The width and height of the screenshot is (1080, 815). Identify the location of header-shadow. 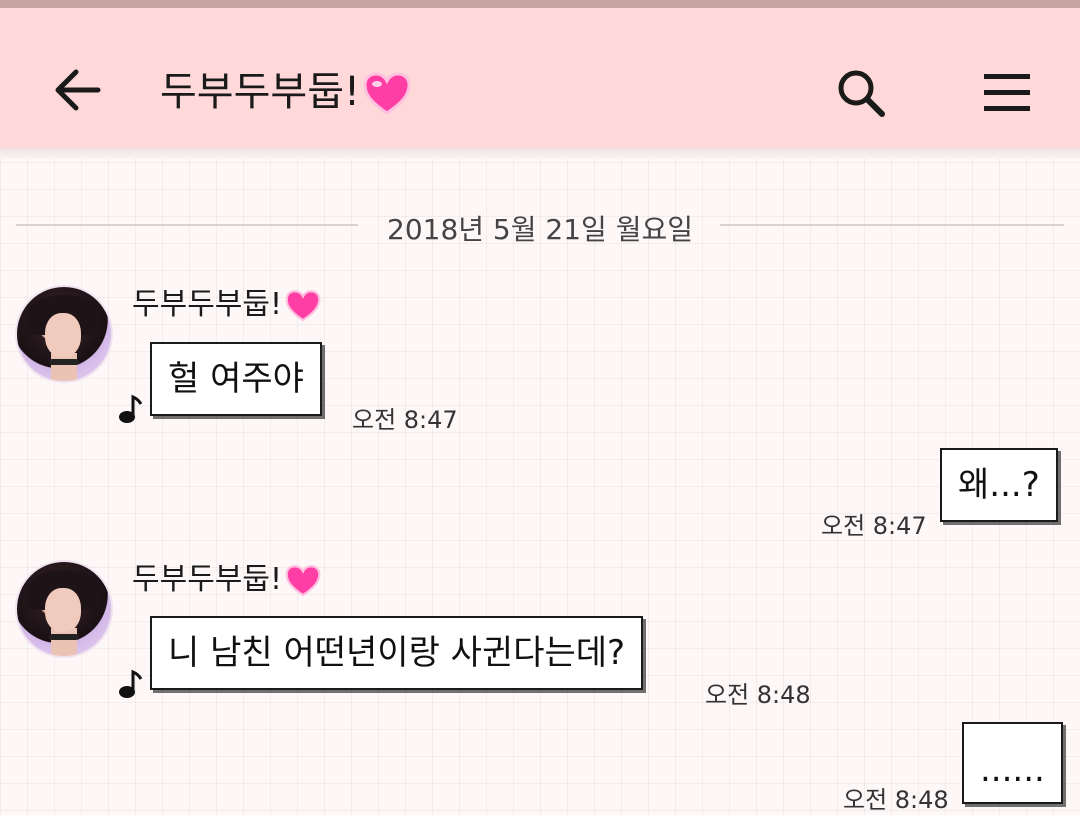
(540, 153).